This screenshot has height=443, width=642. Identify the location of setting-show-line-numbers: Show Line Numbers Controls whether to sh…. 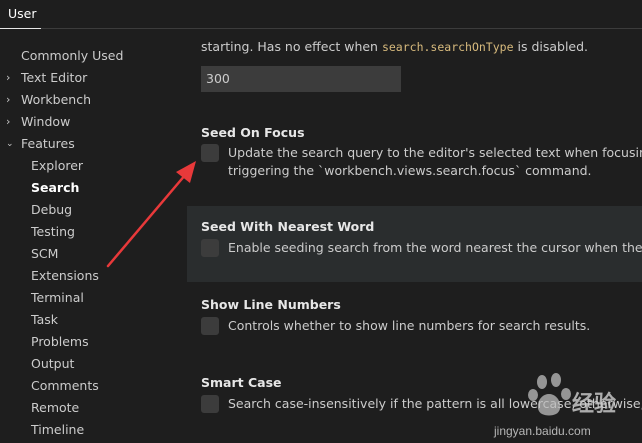
(414, 322).